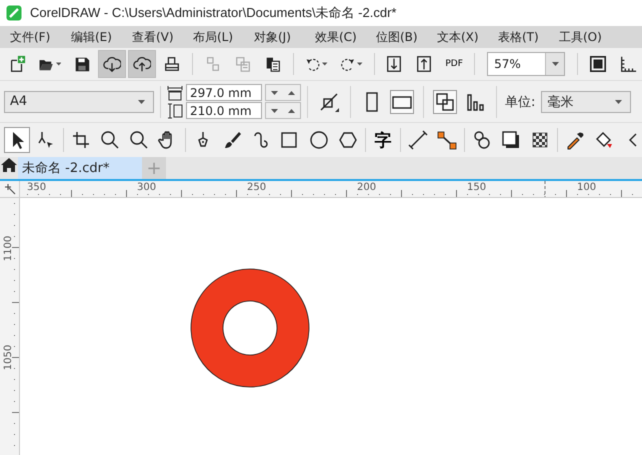 This screenshot has width=642, height=455. Describe the element at coordinates (256, 187) in the screenshot. I see `ruler-label: 250` at that location.